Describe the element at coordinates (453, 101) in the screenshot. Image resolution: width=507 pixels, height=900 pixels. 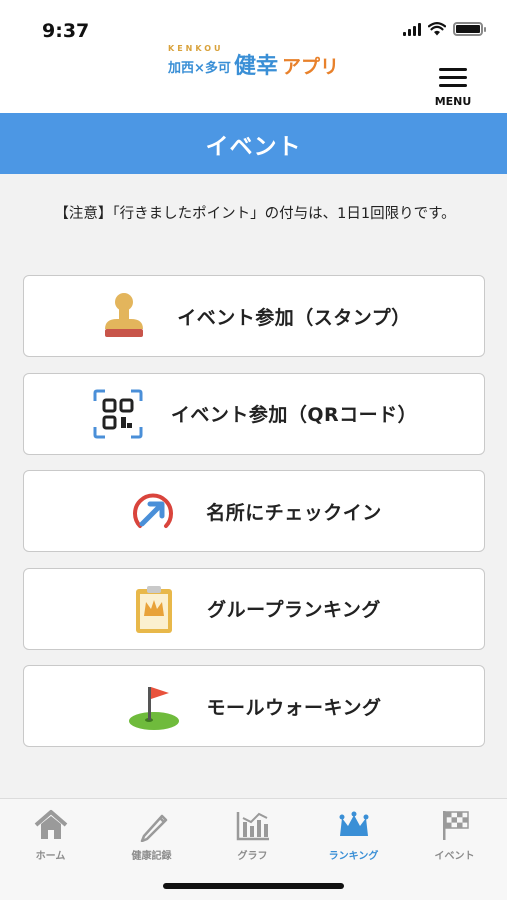
I see `menu-label: MENU` at that location.